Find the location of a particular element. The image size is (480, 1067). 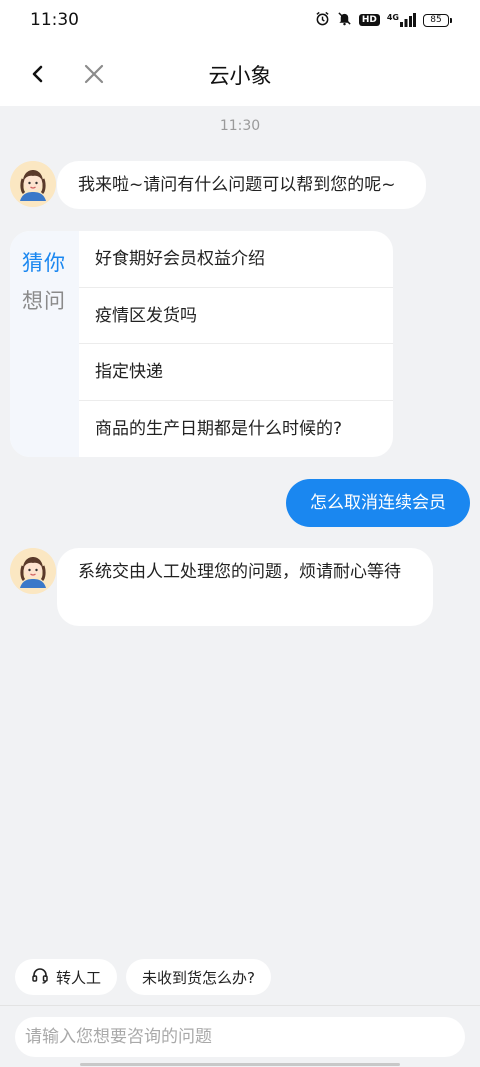

page-title: 云小象 is located at coordinates (240, 76).